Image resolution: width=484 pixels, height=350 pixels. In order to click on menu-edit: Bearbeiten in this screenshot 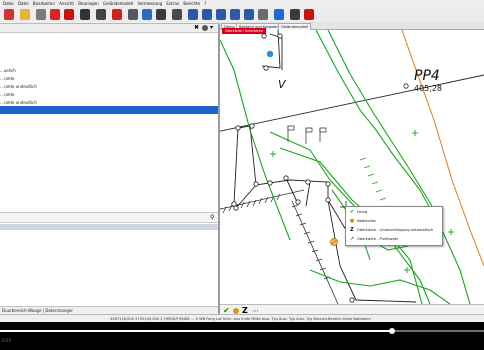, I will do `click(44, 3)`.